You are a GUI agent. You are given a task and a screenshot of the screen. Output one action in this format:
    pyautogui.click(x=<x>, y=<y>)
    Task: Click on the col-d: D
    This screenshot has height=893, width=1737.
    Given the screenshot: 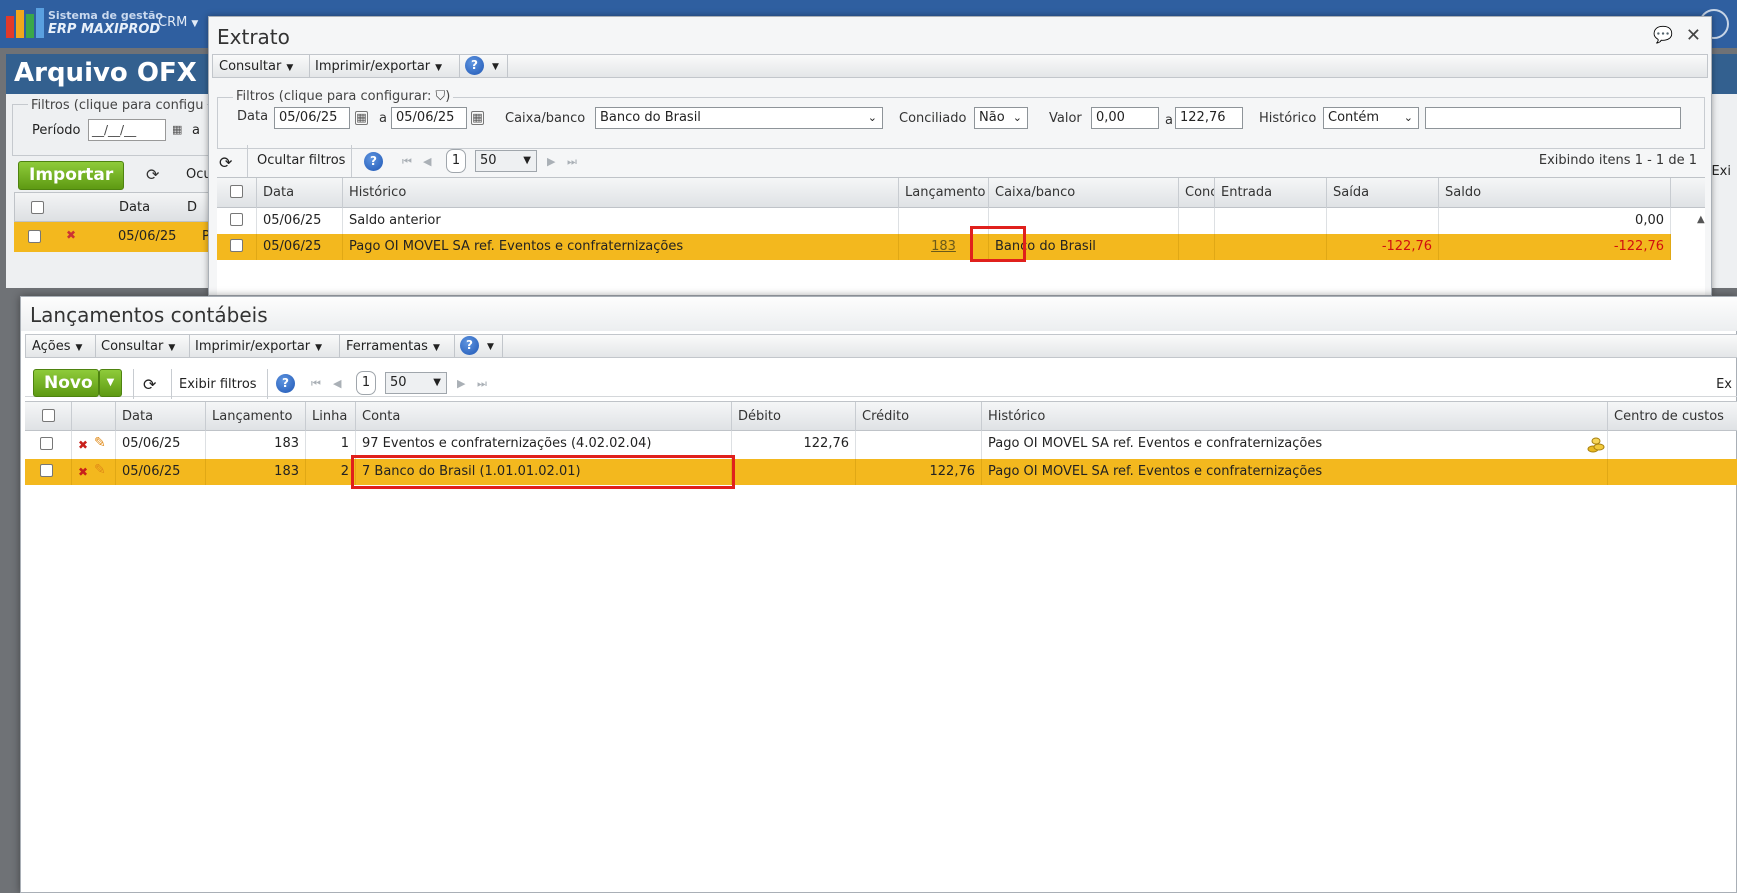 What is the action you would take?
    pyautogui.click(x=192, y=207)
    